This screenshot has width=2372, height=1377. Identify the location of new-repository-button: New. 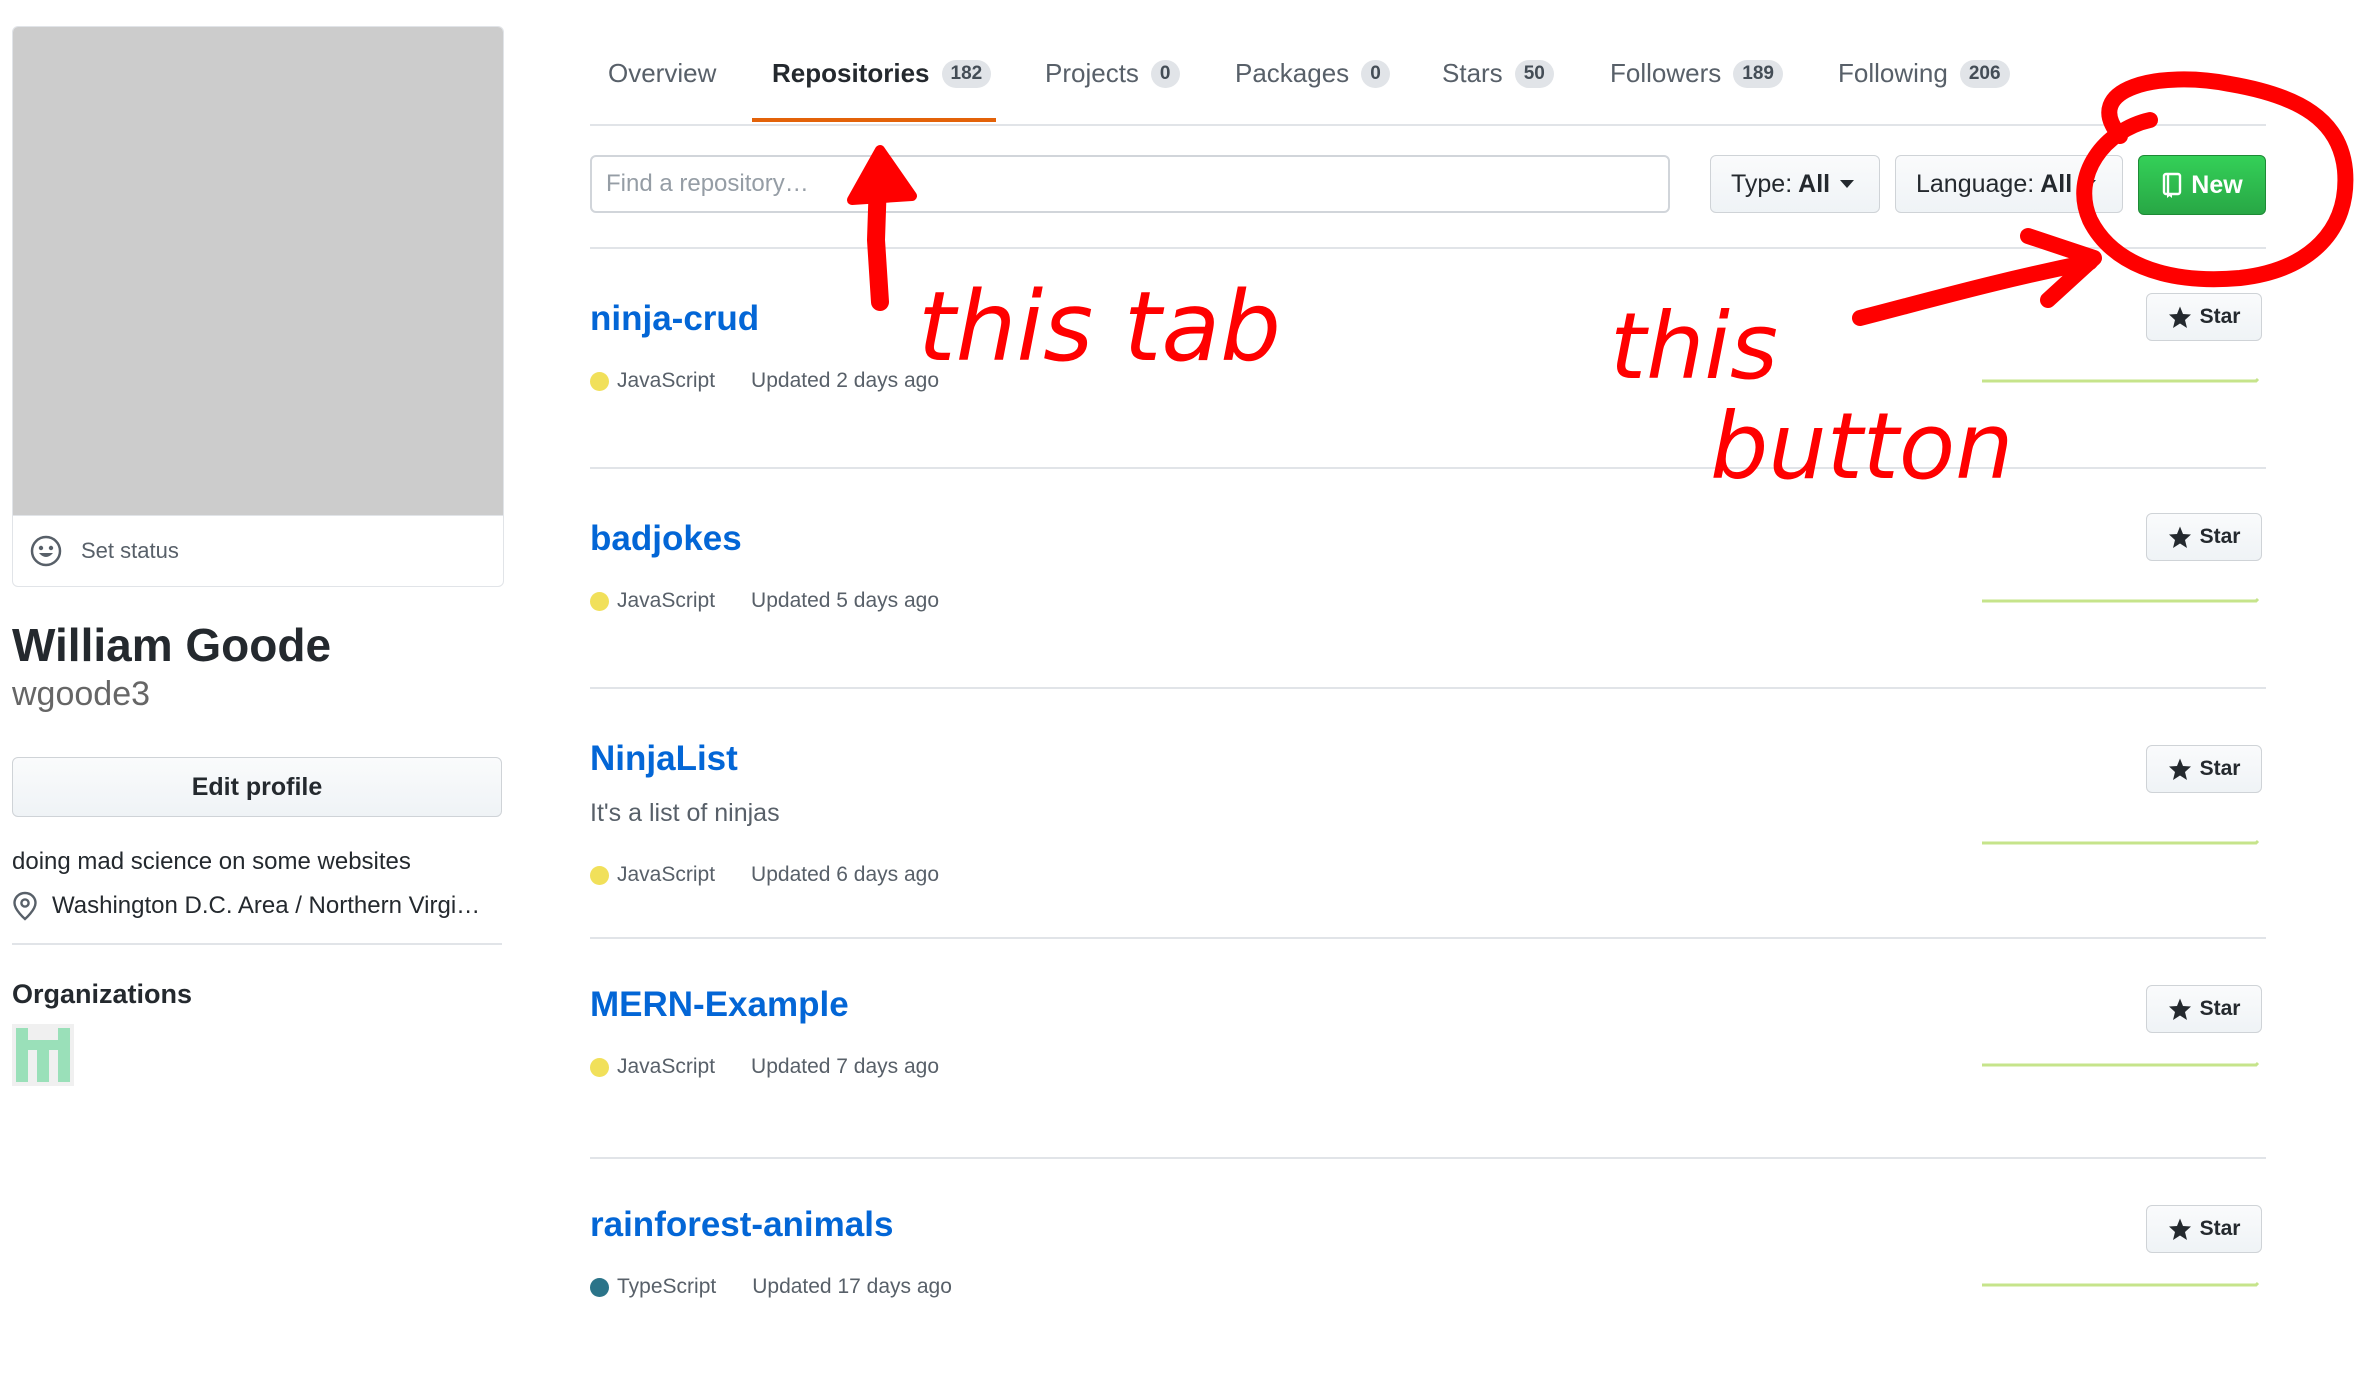
(2202, 185).